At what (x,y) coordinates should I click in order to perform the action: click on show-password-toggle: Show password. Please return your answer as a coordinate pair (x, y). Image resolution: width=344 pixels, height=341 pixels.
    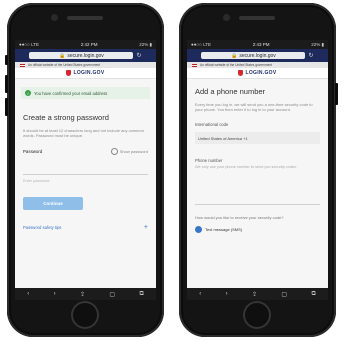
    Looking at the image, I should click on (129, 151).